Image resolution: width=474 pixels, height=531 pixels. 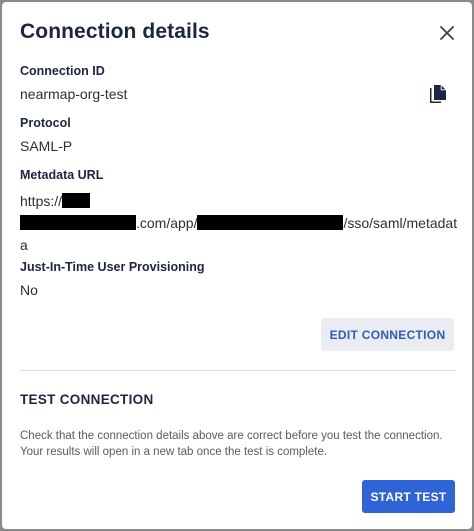 I want to click on metadata-url-domain-suffix: .com/app/, so click(x=167, y=223).